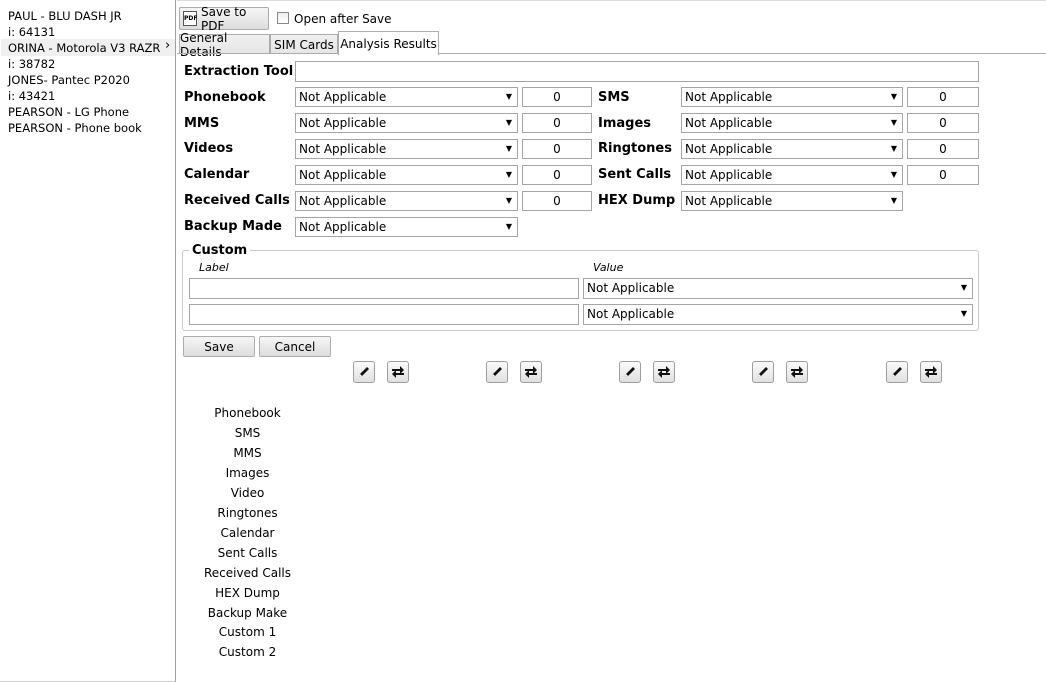 The width and height of the screenshot is (1046, 682). Describe the element at coordinates (283, 18) in the screenshot. I see `open-after-save-checkbox` at that location.